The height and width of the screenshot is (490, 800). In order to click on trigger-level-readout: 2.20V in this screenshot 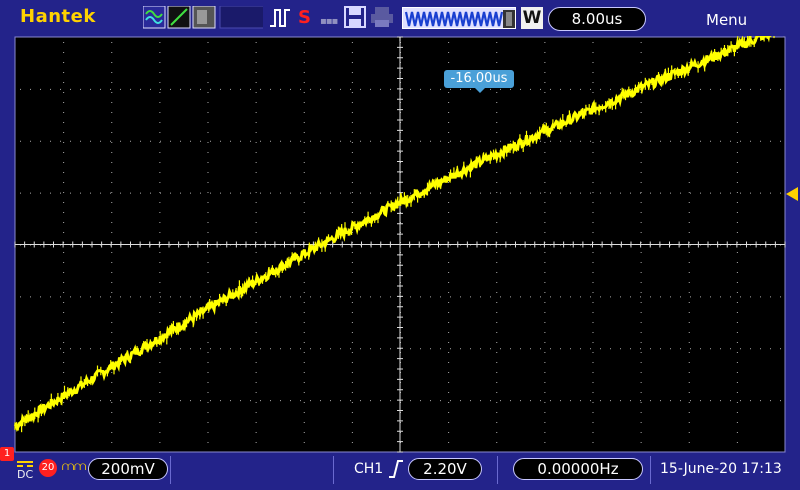, I will do `click(445, 469)`.